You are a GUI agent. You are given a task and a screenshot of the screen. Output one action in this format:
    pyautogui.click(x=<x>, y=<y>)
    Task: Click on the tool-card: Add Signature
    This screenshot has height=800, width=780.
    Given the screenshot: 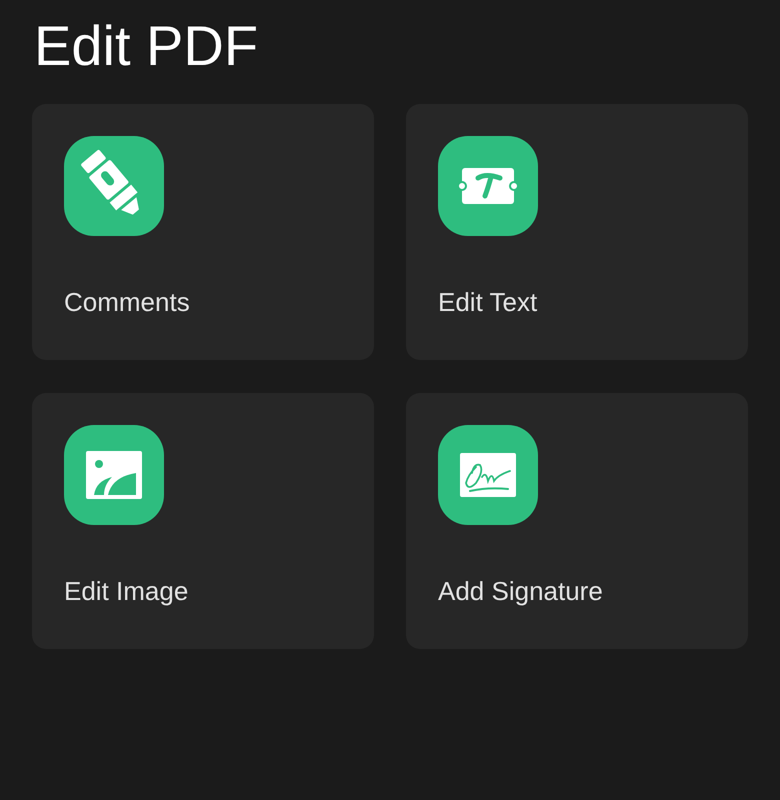 What is the action you would take?
    pyautogui.click(x=577, y=521)
    